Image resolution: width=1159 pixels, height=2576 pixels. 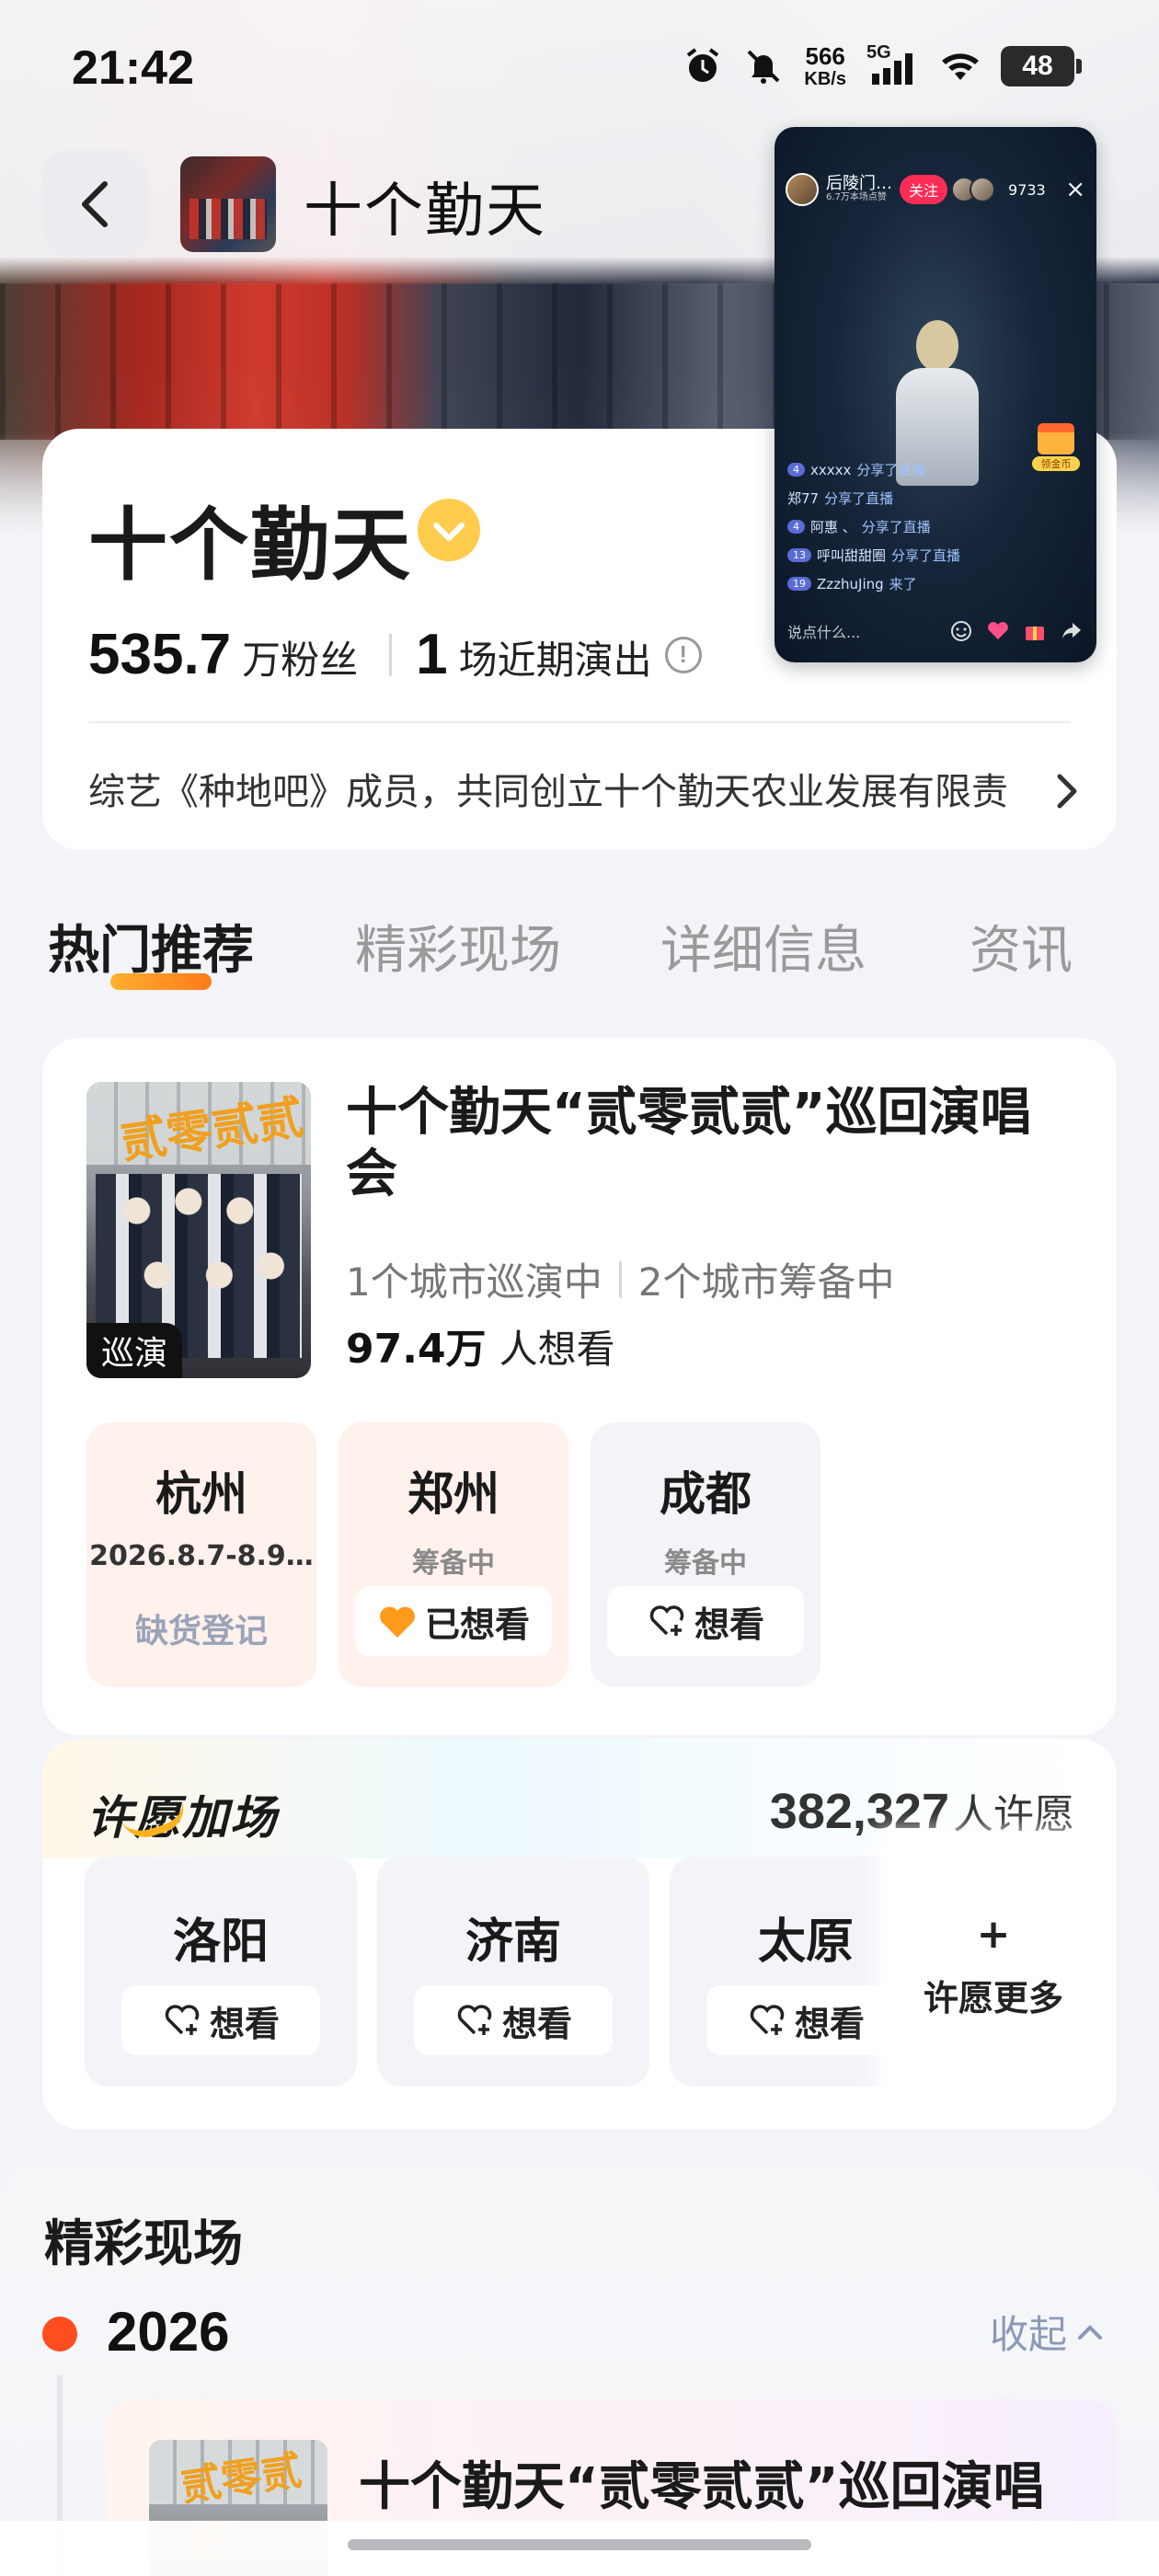 I want to click on live-comment: 13 呼叫甜甜圈 分享了直播, so click(x=907, y=555).